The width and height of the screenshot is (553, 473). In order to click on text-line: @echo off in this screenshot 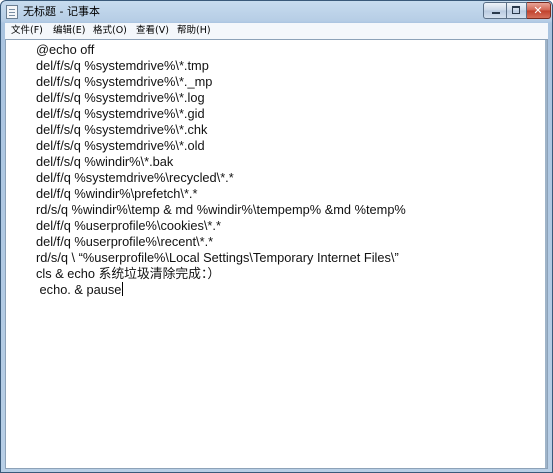, I will do `click(65, 49)`.